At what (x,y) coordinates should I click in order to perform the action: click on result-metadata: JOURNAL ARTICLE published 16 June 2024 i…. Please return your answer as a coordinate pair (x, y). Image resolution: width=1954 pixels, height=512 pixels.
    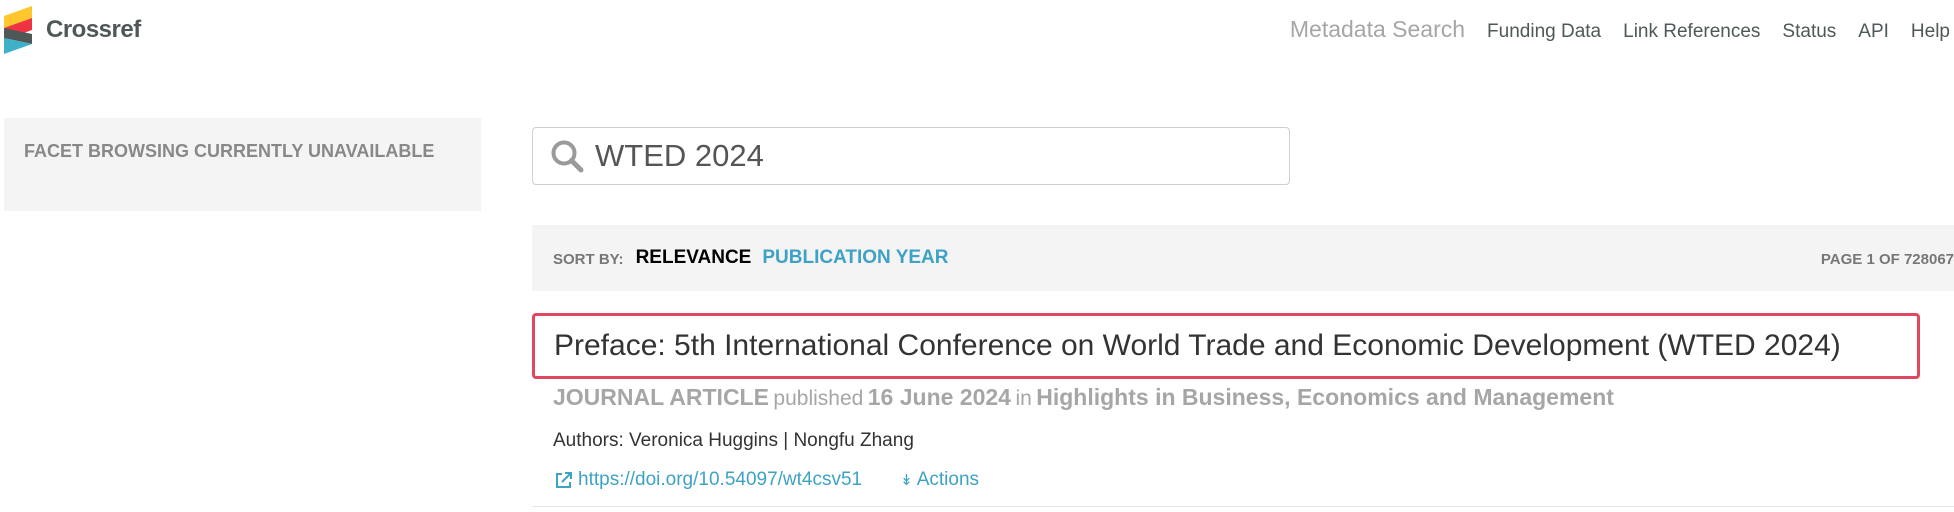
    Looking at the image, I should click on (1083, 397).